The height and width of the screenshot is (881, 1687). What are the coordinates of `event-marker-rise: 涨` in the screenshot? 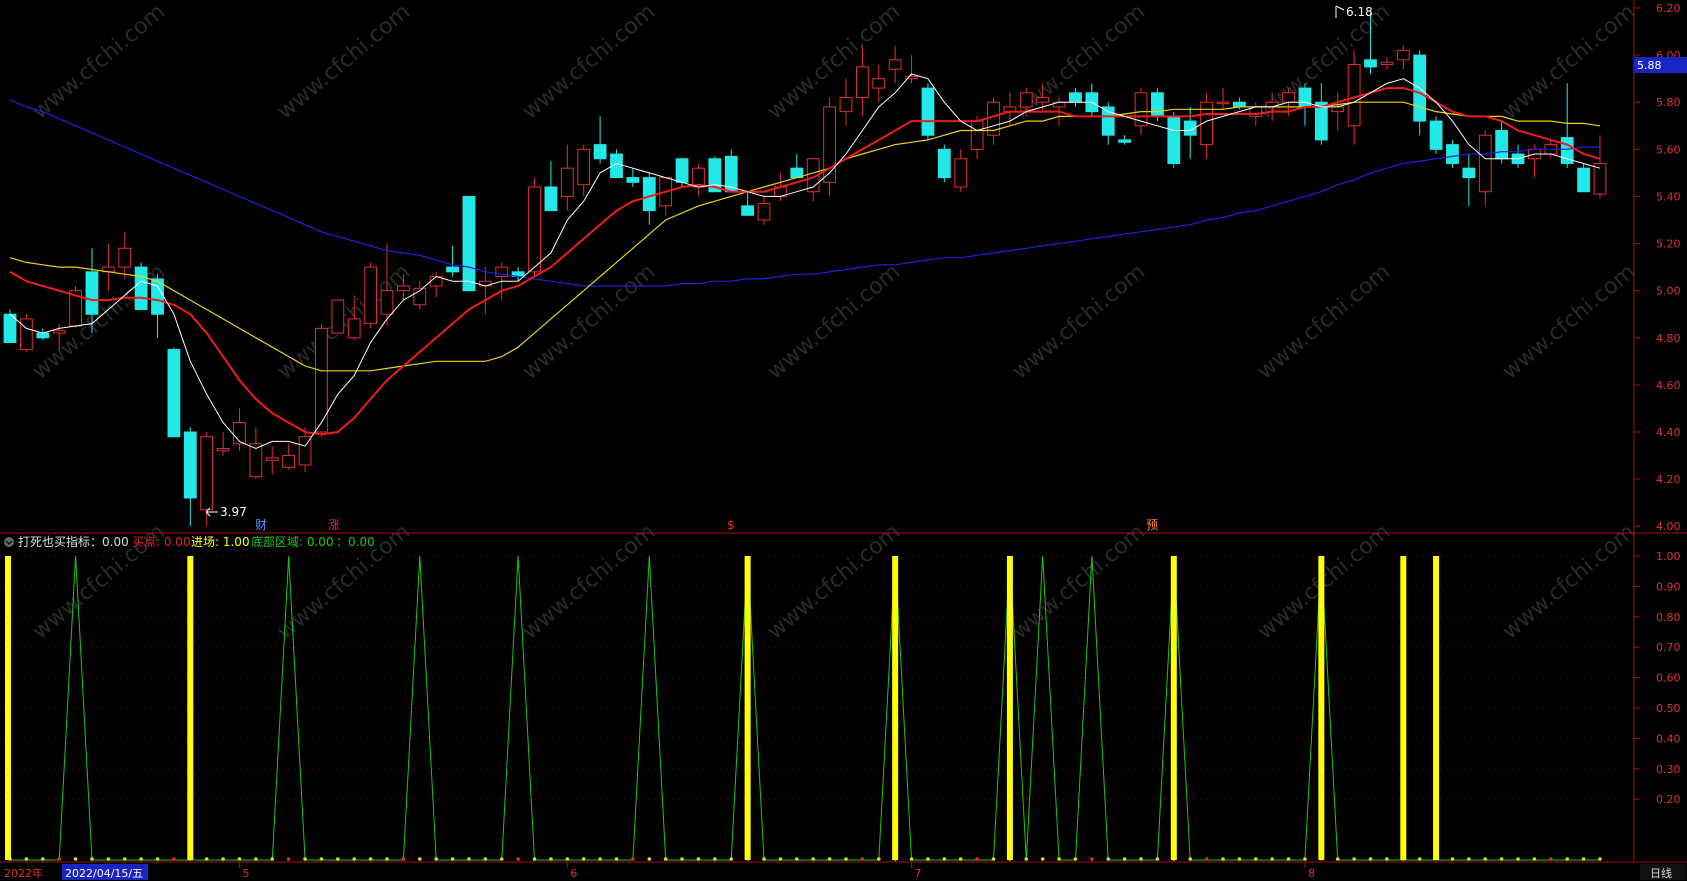 It's located at (334, 524).